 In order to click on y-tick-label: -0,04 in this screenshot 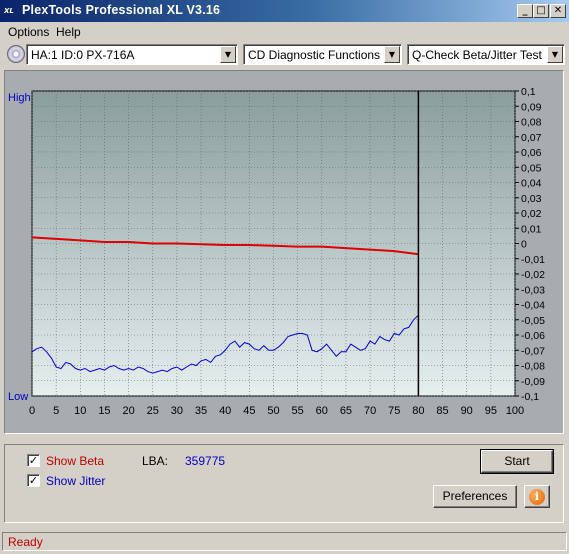, I will do `click(533, 306)`.